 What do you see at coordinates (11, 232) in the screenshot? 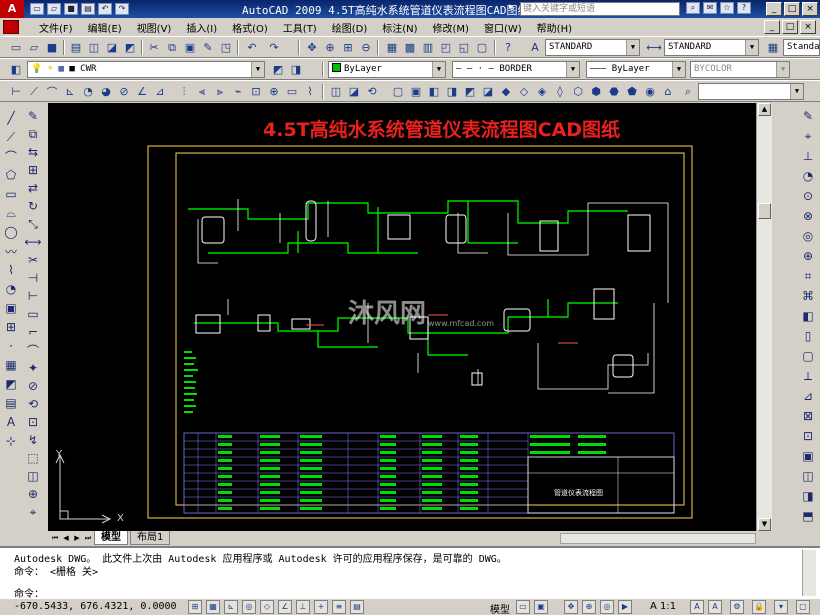
I see `circle-icon: ◯` at bounding box center [11, 232].